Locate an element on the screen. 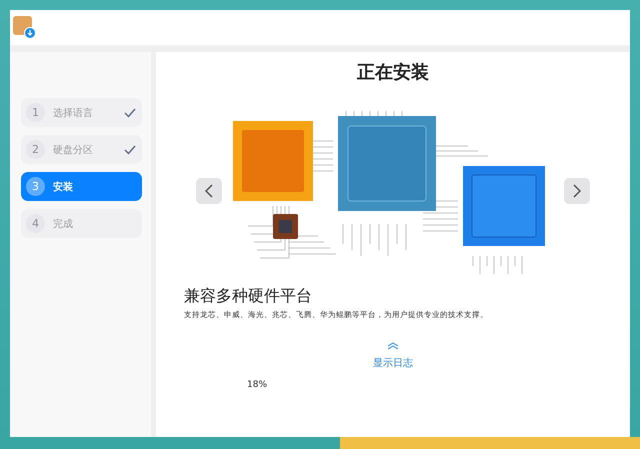 The width and height of the screenshot is (640, 449). step-item: 4 完成 is located at coordinates (81, 223).